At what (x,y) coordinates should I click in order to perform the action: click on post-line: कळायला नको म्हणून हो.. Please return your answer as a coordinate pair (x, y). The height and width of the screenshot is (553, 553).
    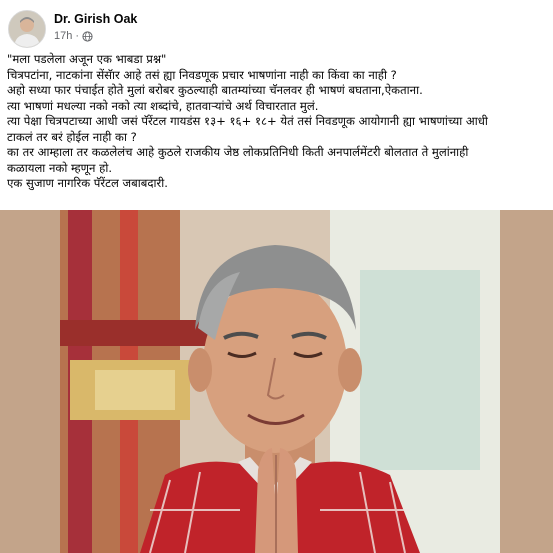
    Looking at the image, I should click on (60, 167).